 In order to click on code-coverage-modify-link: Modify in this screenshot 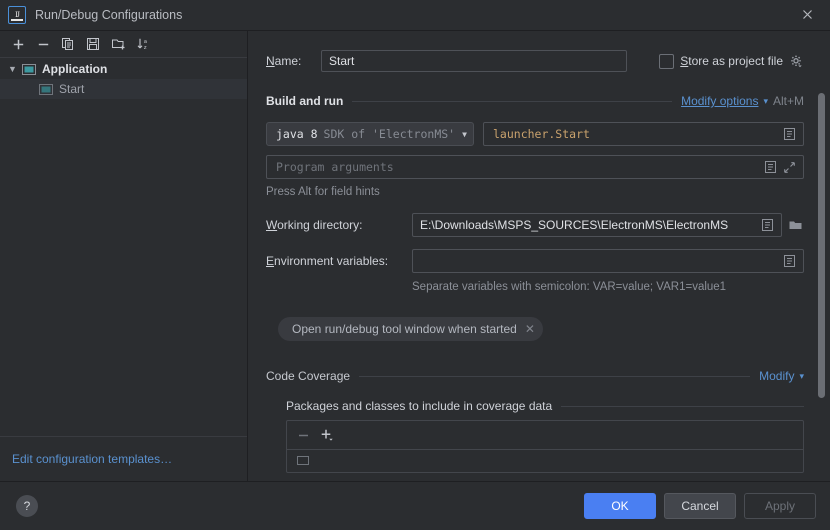, I will do `click(776, 376)`.